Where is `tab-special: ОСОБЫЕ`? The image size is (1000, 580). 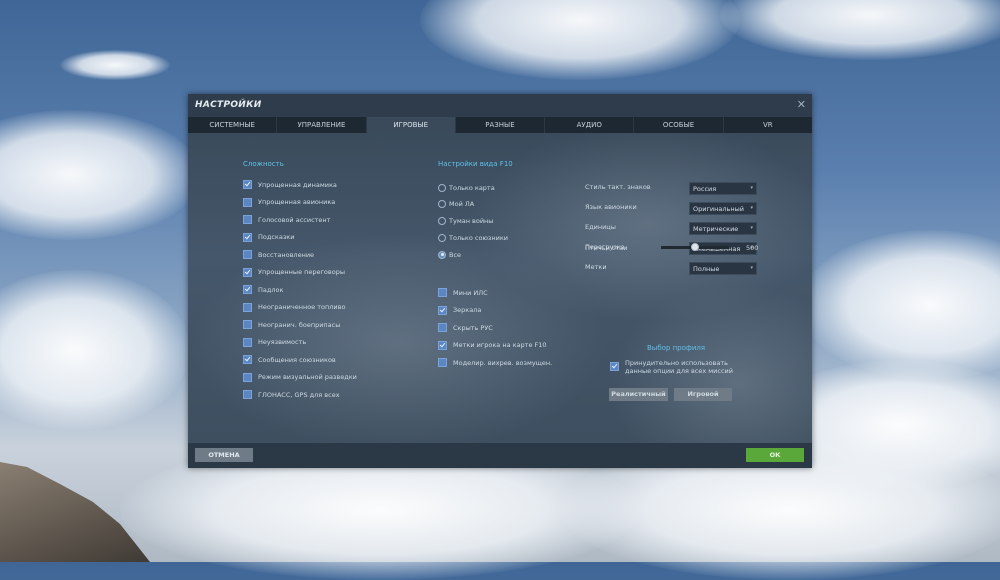
tab-special: ОСОБЫЕ is located at coordinates (679, 125).